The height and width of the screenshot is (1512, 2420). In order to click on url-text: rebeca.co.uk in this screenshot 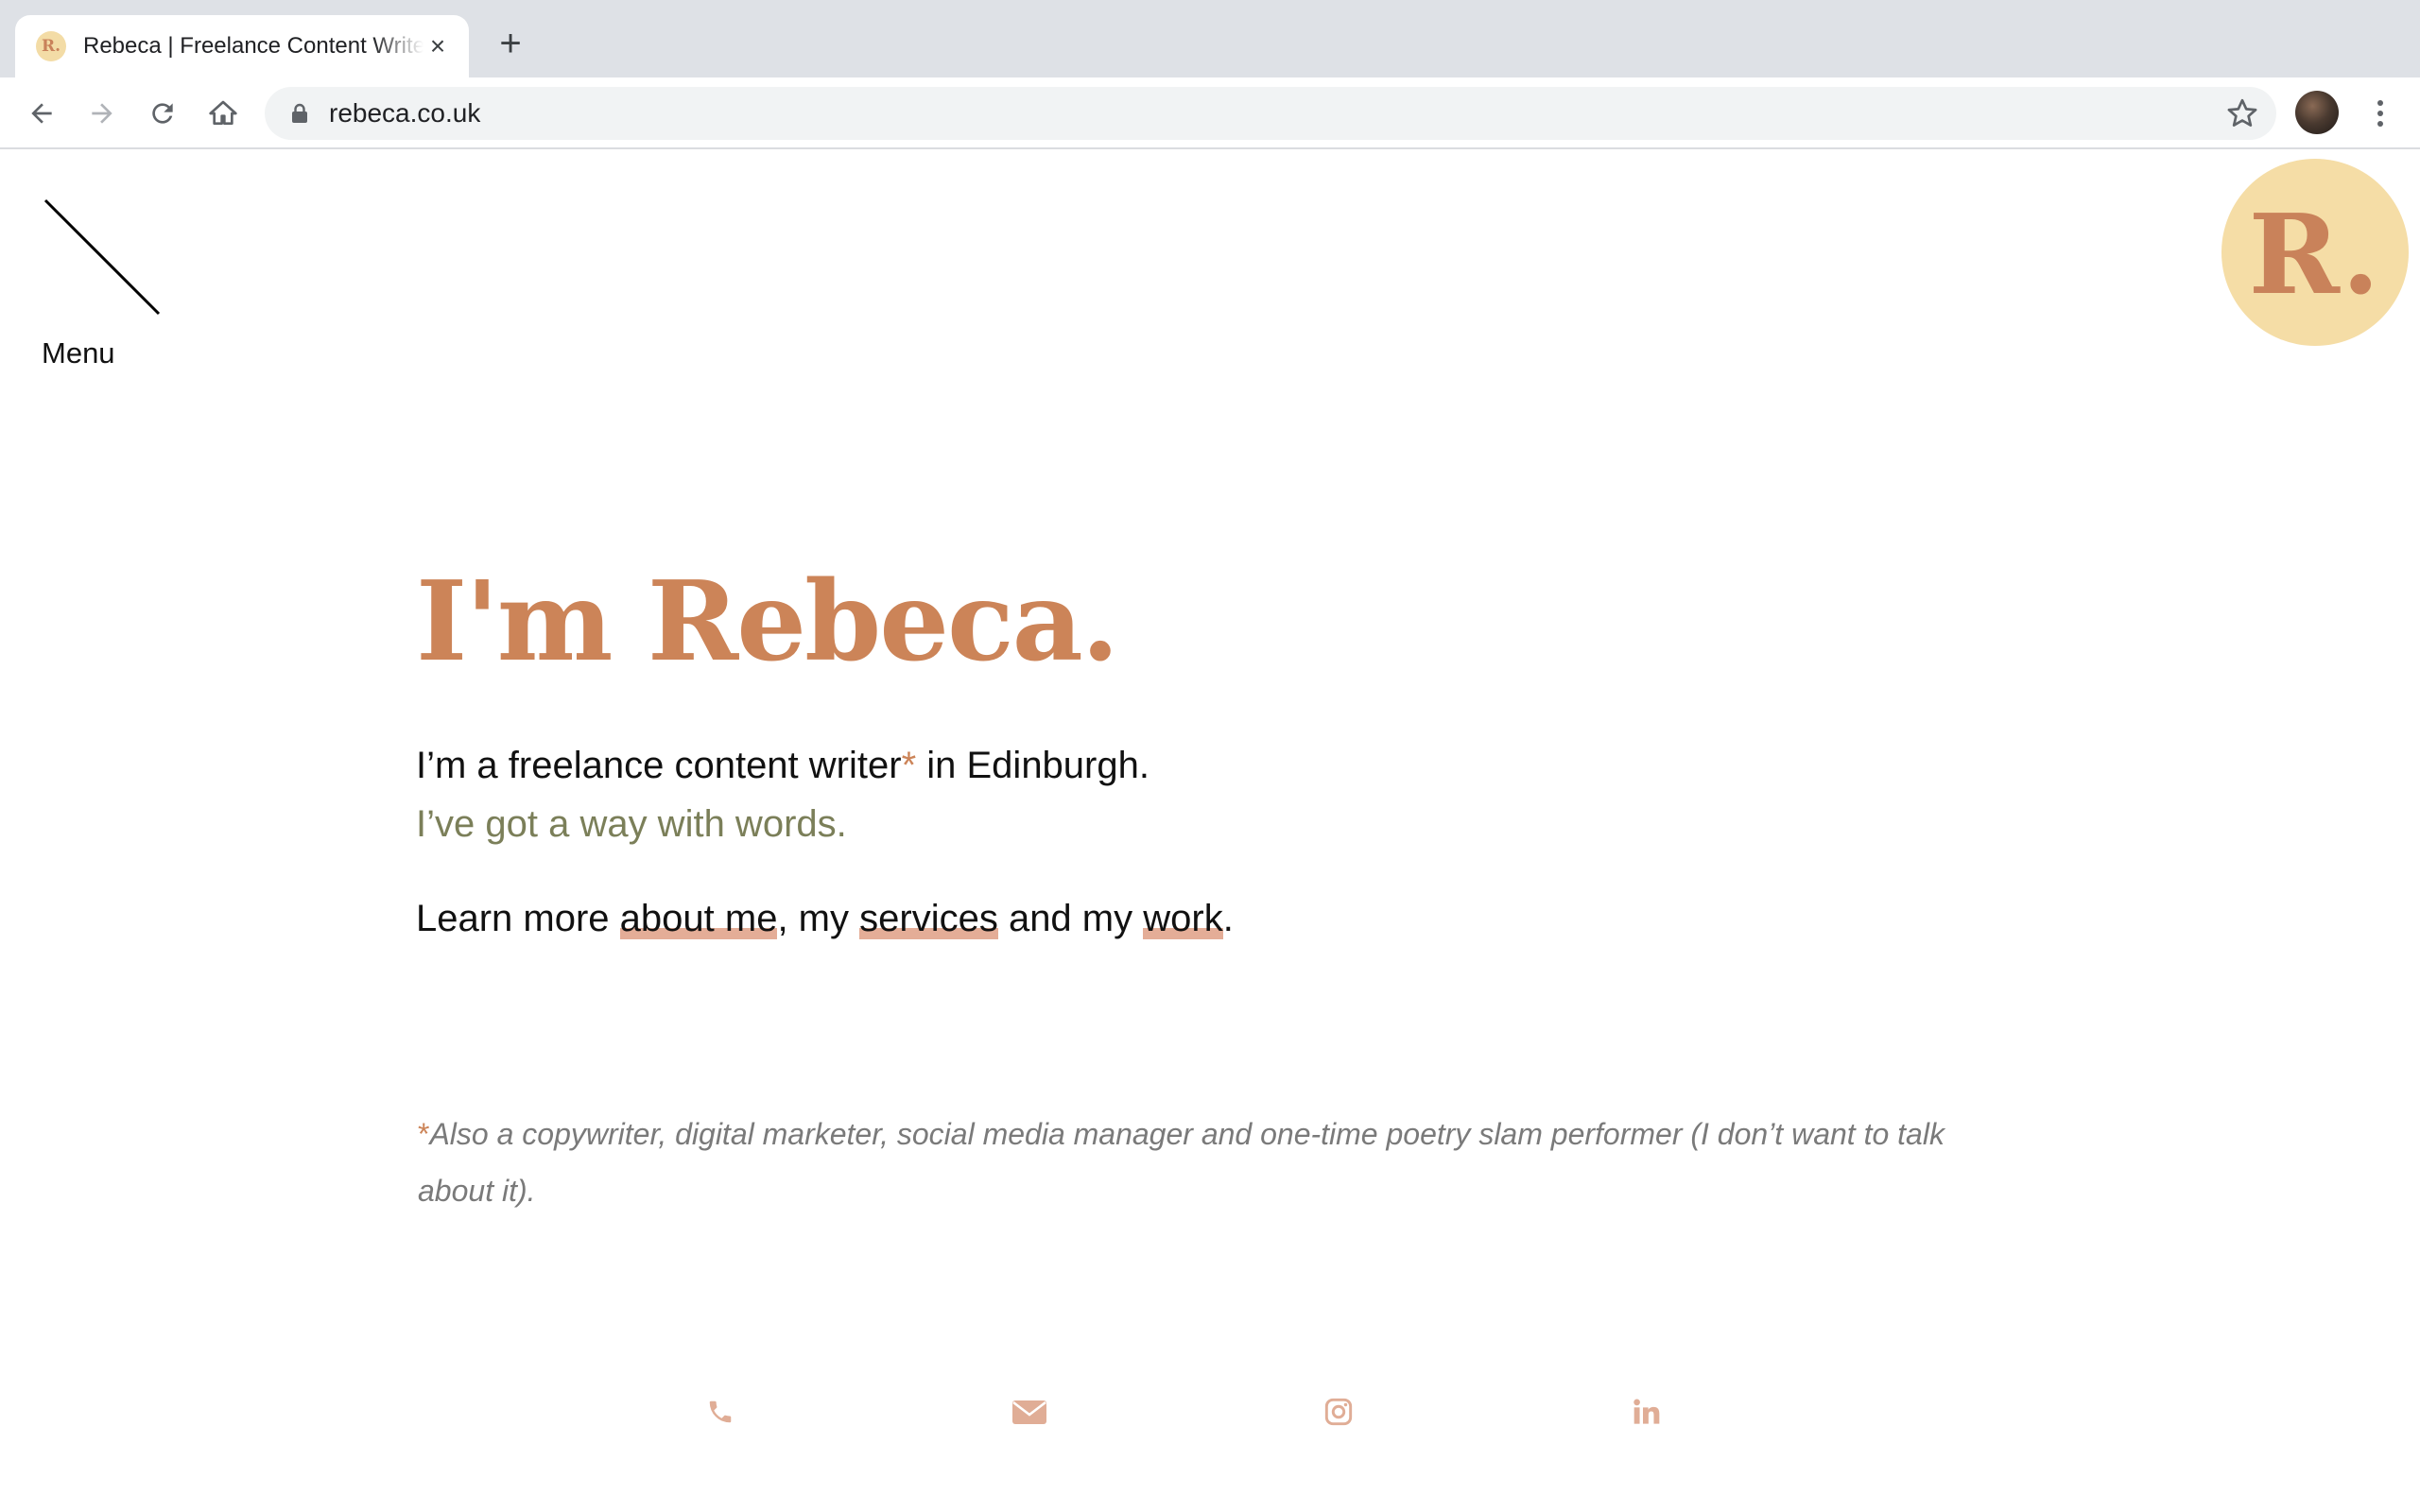, I will do `click(405, 113)`.